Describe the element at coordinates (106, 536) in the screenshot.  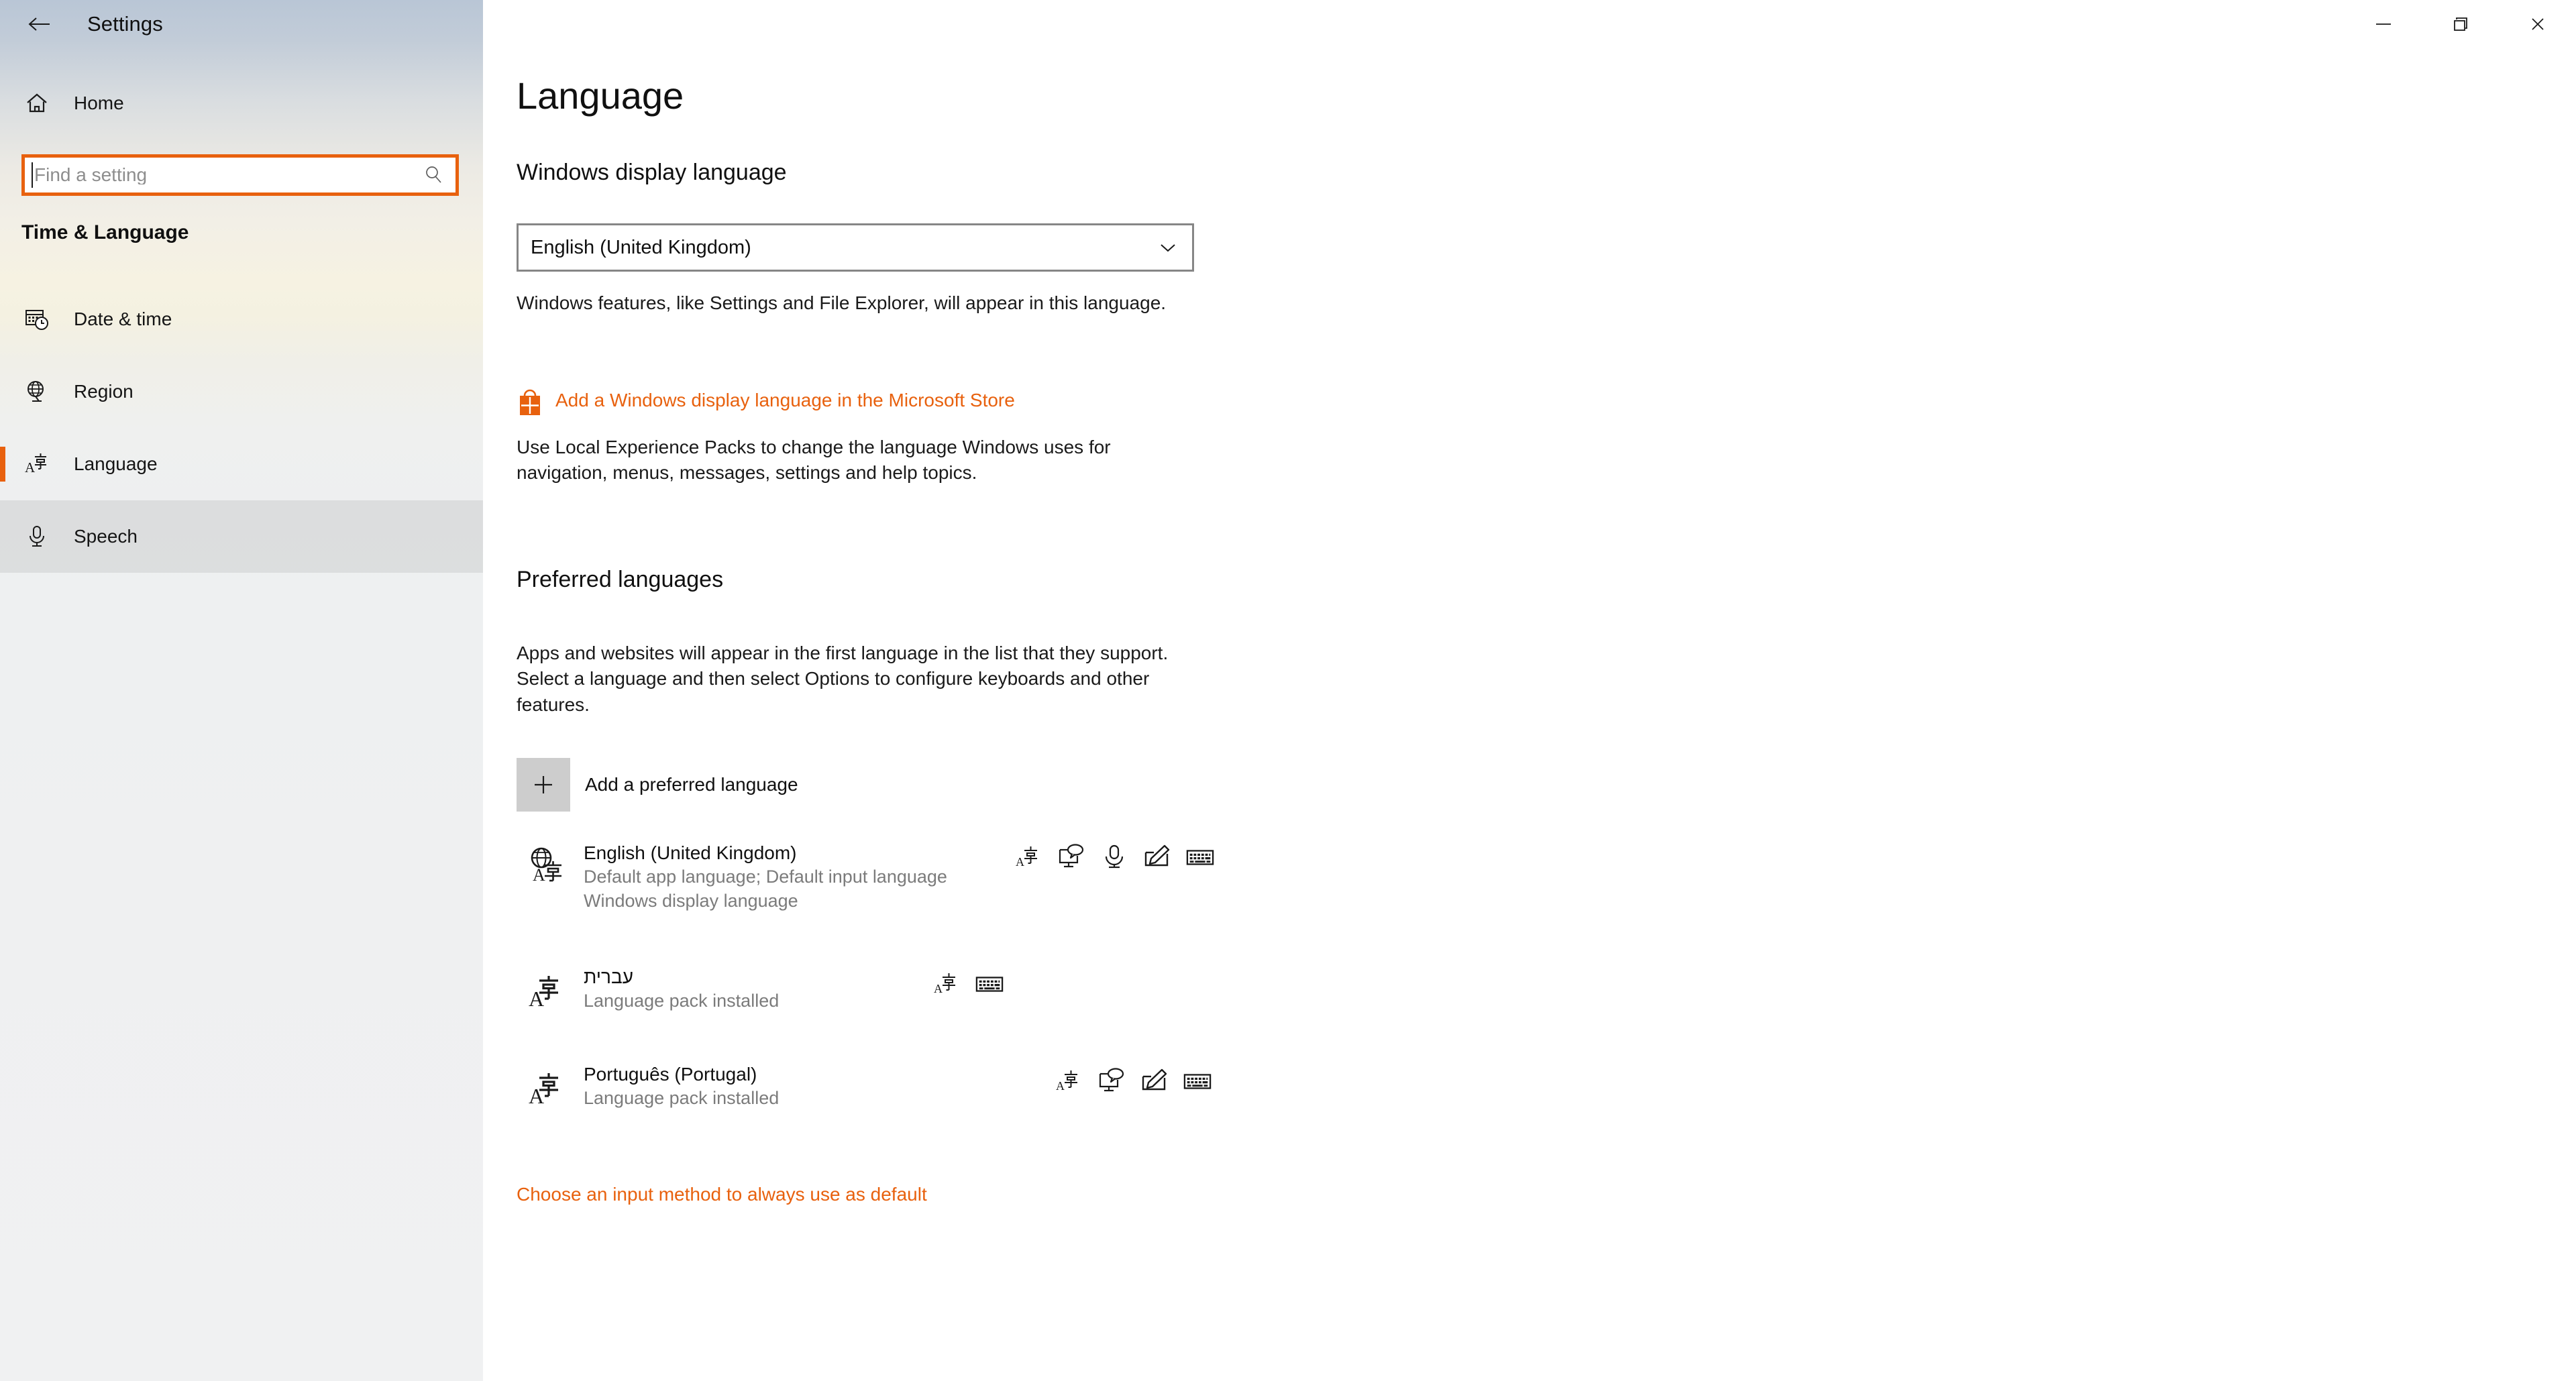
I see `sidebar-item-label: Speech` at that location.